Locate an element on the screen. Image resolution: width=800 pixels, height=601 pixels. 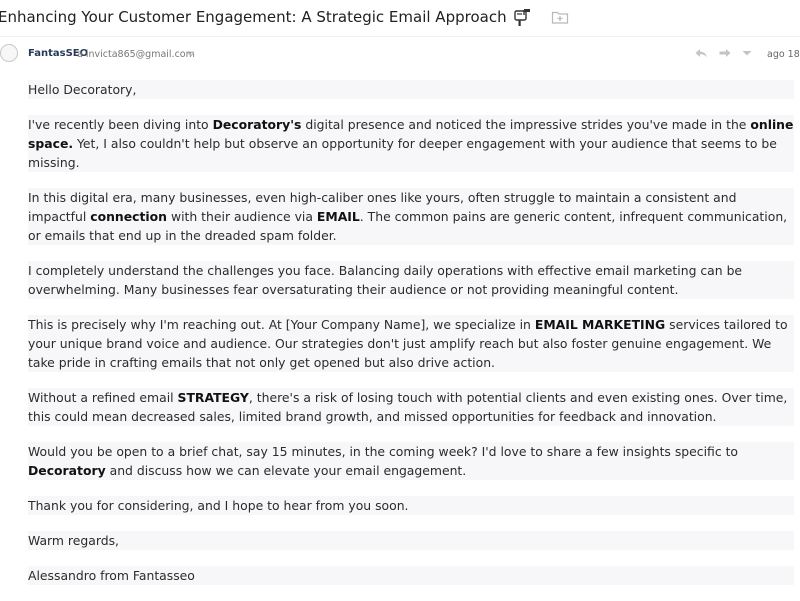
forward-icon is located at coordinates (725, 53).